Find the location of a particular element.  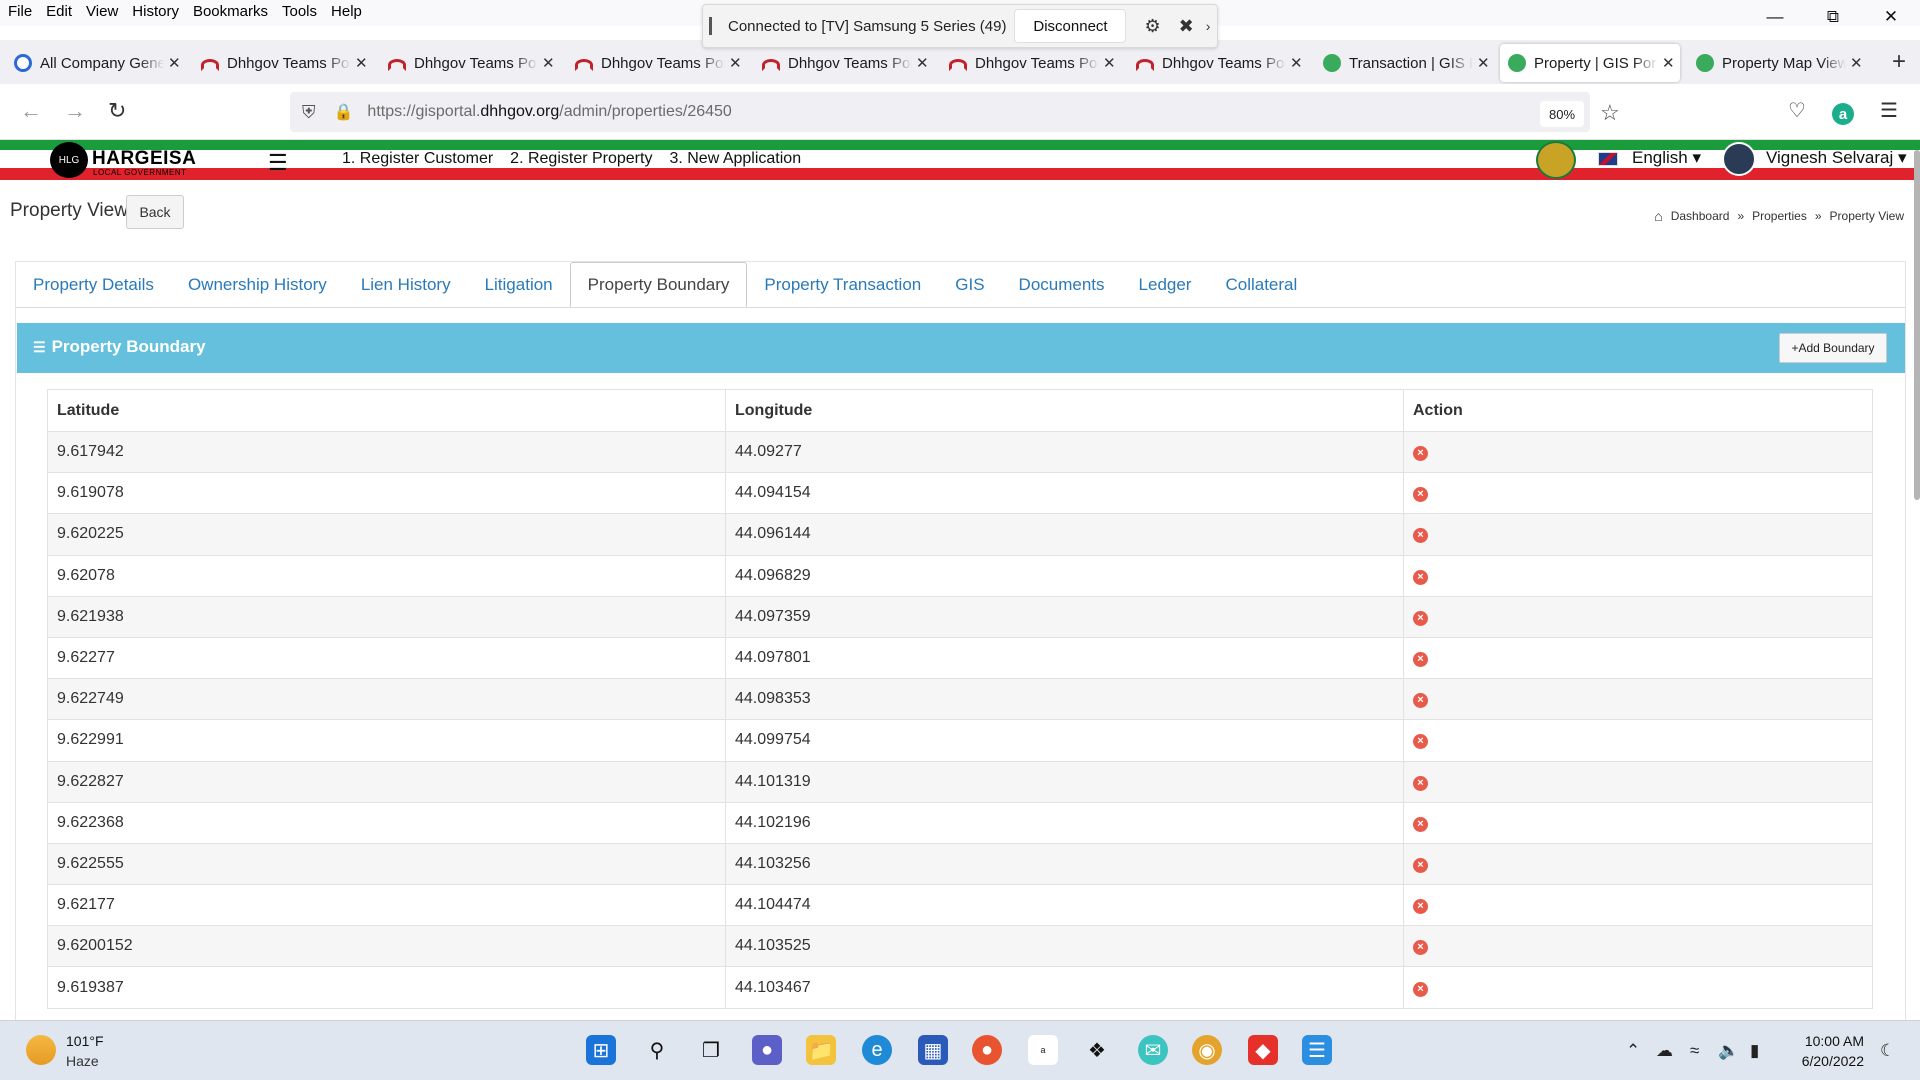

add-boundary-button: +Add Boundary is located at coordinates (1833, 348).